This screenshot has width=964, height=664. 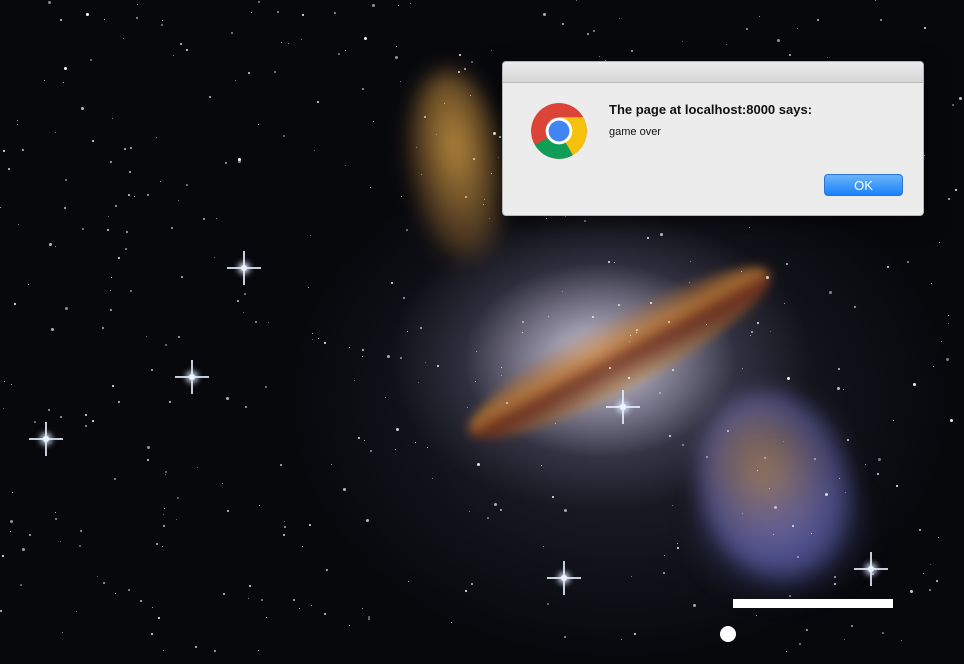 I want to click on galaxy-glow-blue, so click(x=780, y=525).